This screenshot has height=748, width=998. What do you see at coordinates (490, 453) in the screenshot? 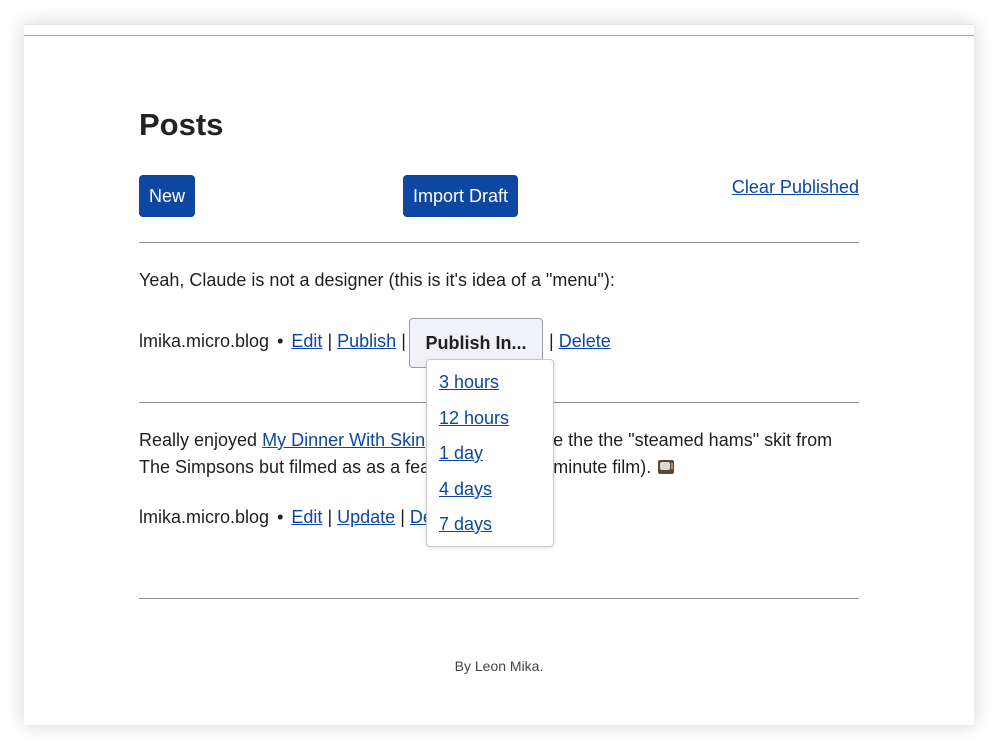
I see `publish-in-menu: 3 hours 12 hours 1 day 4 days 7 days` at bounding box center [490, 453].